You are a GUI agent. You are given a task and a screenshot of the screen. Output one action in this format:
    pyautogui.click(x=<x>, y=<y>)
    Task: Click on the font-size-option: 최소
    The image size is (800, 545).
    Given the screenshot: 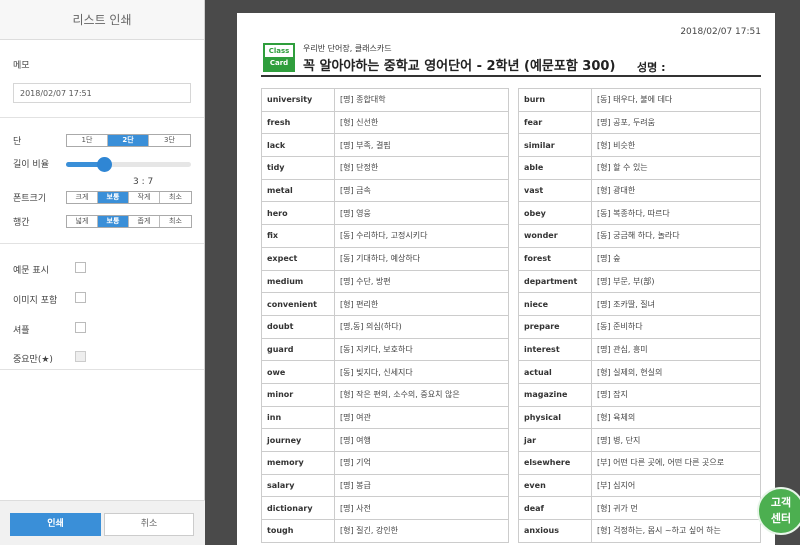 What is the action you would take?
    pyautogui.click(x=175, y=197)
    